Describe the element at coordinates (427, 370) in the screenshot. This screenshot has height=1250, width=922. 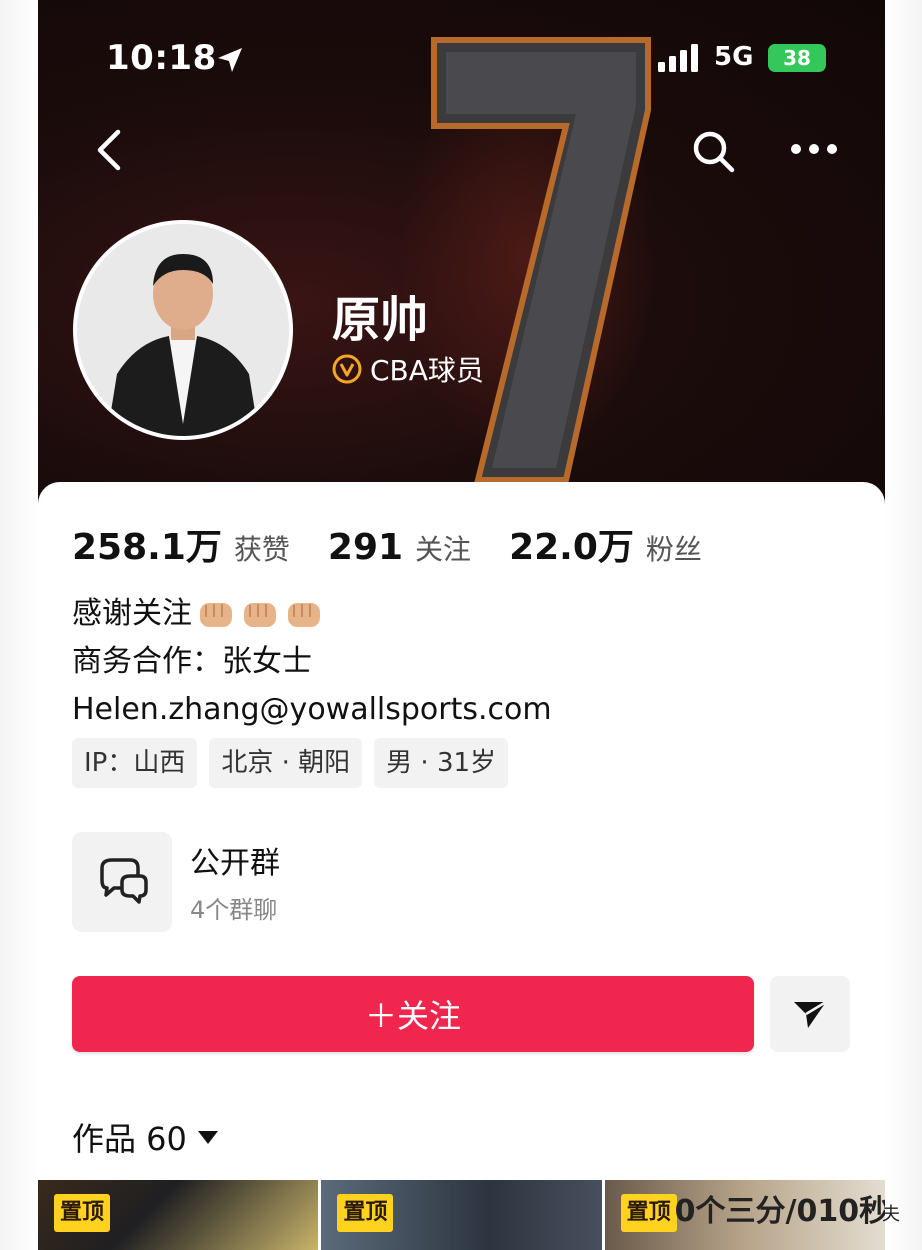
I see `verification-label: CBA球员` at that location.